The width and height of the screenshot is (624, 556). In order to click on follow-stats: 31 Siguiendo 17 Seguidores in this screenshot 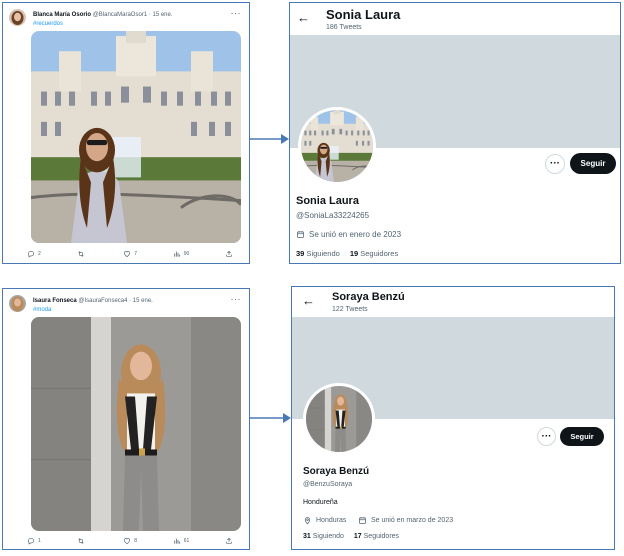, I will do `click(351, 536)`.